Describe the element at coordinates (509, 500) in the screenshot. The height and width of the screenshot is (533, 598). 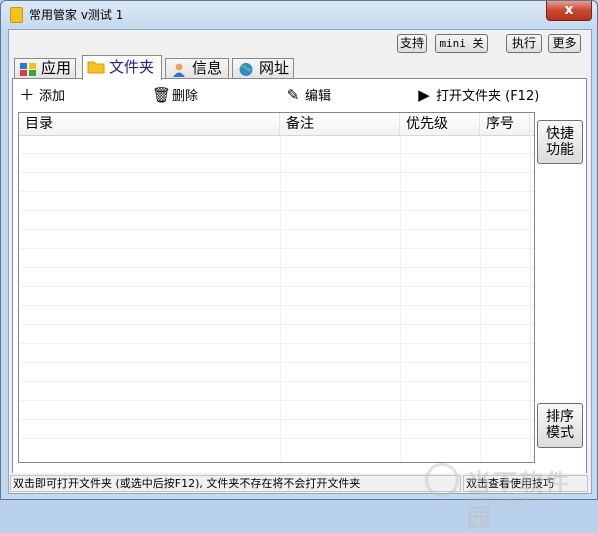
I see `watermark-url: www.downxia.com` at that location.